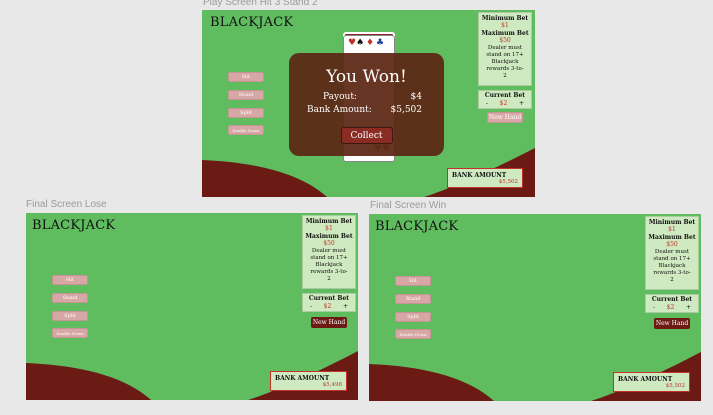 This screenshot has height=415, width=713. What do you see at coordinates (260, 4) in the screenshot?
I see `frame-label-hit3: Play Screen Hit 3 Stand 2` at bounding box center [260, 4].